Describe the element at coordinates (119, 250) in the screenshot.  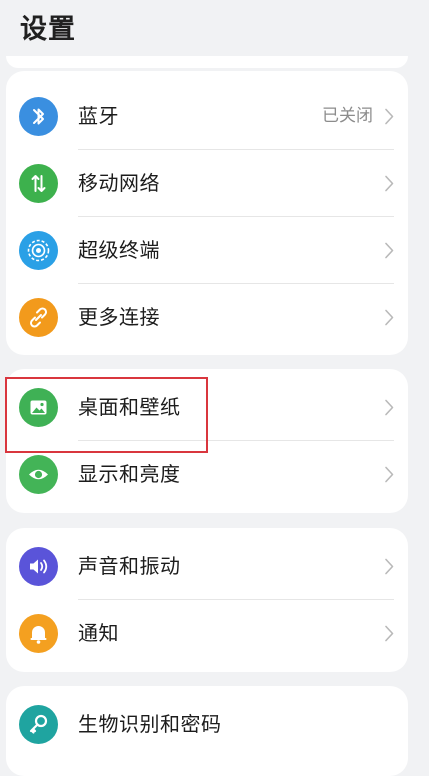
I see `settings-item-label: 超级终端` at that location.